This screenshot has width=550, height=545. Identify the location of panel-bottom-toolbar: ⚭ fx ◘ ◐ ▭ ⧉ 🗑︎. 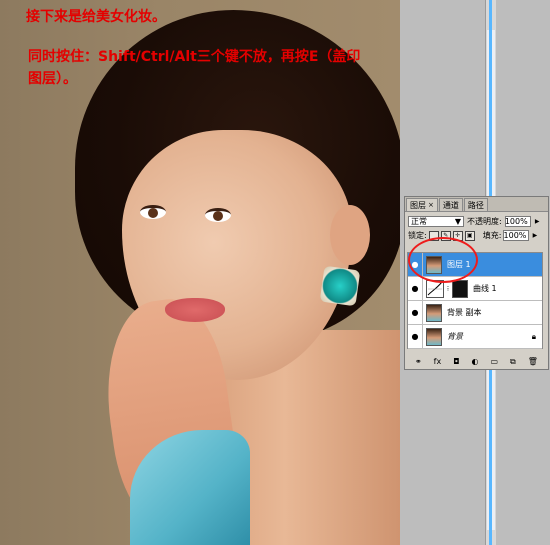
(476, 361).